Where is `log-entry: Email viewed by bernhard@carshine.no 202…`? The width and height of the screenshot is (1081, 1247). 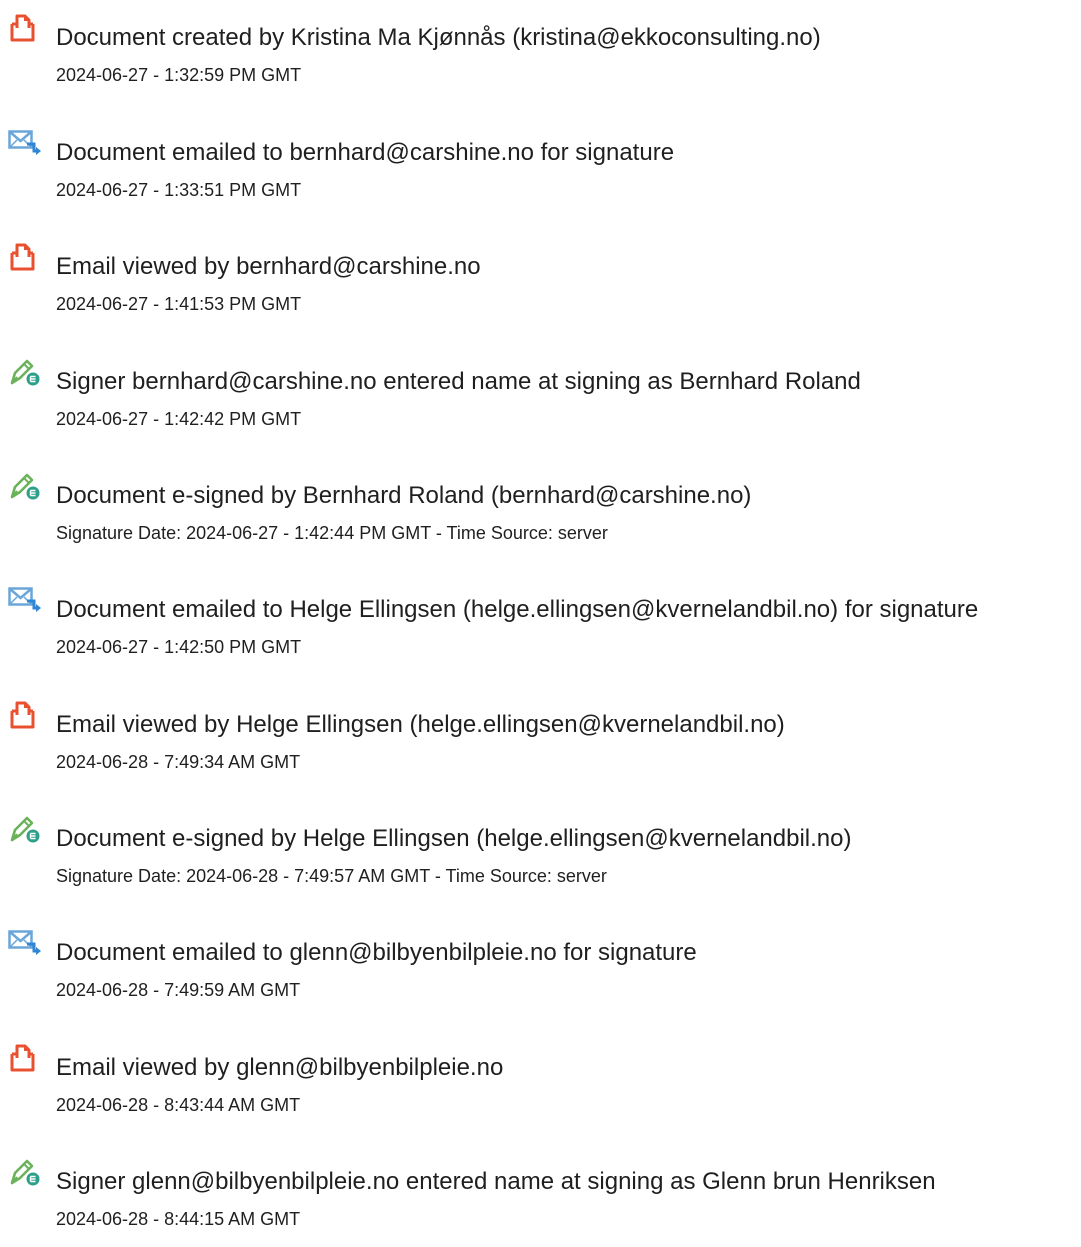
log-entry: Email viewed by bernhard@carshine.no 202… is located at coordinates (544, 287).